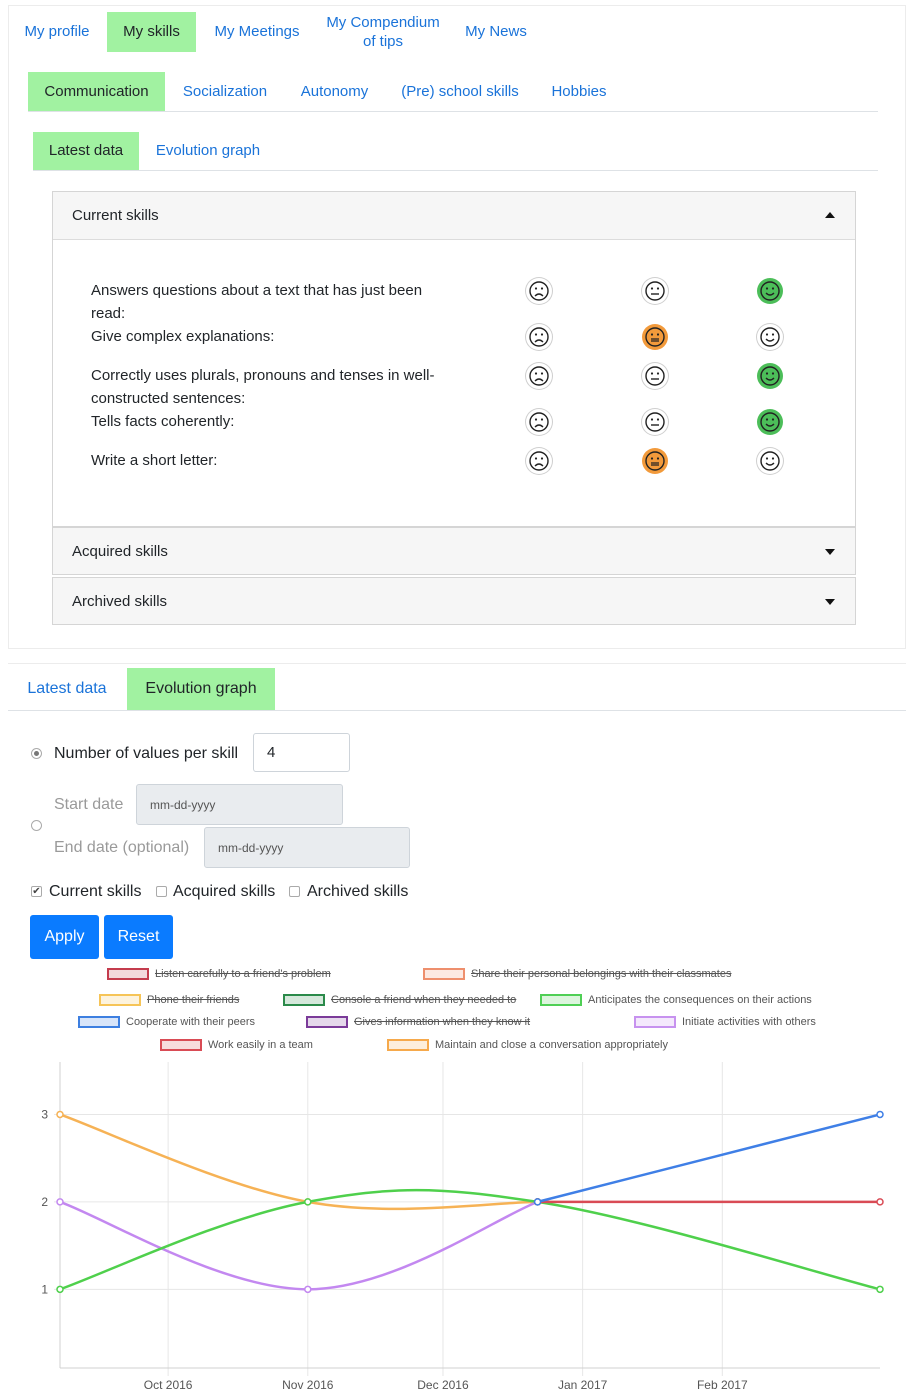 Image resolution: width=907 pixels, height=1399 pixels. What do you see at coordinates (583, 1385) in the screenshot?
I see `x-tick-label: Jan 2017` at bounding box center [583, 1385].